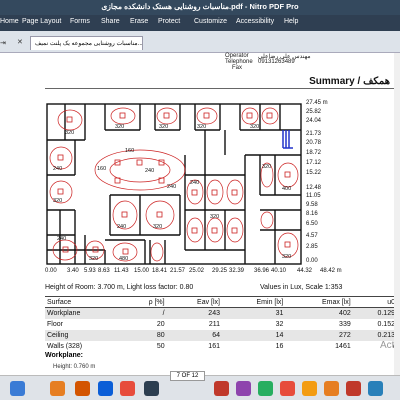  I want to click on contour-label: 480, so click(123, 259).